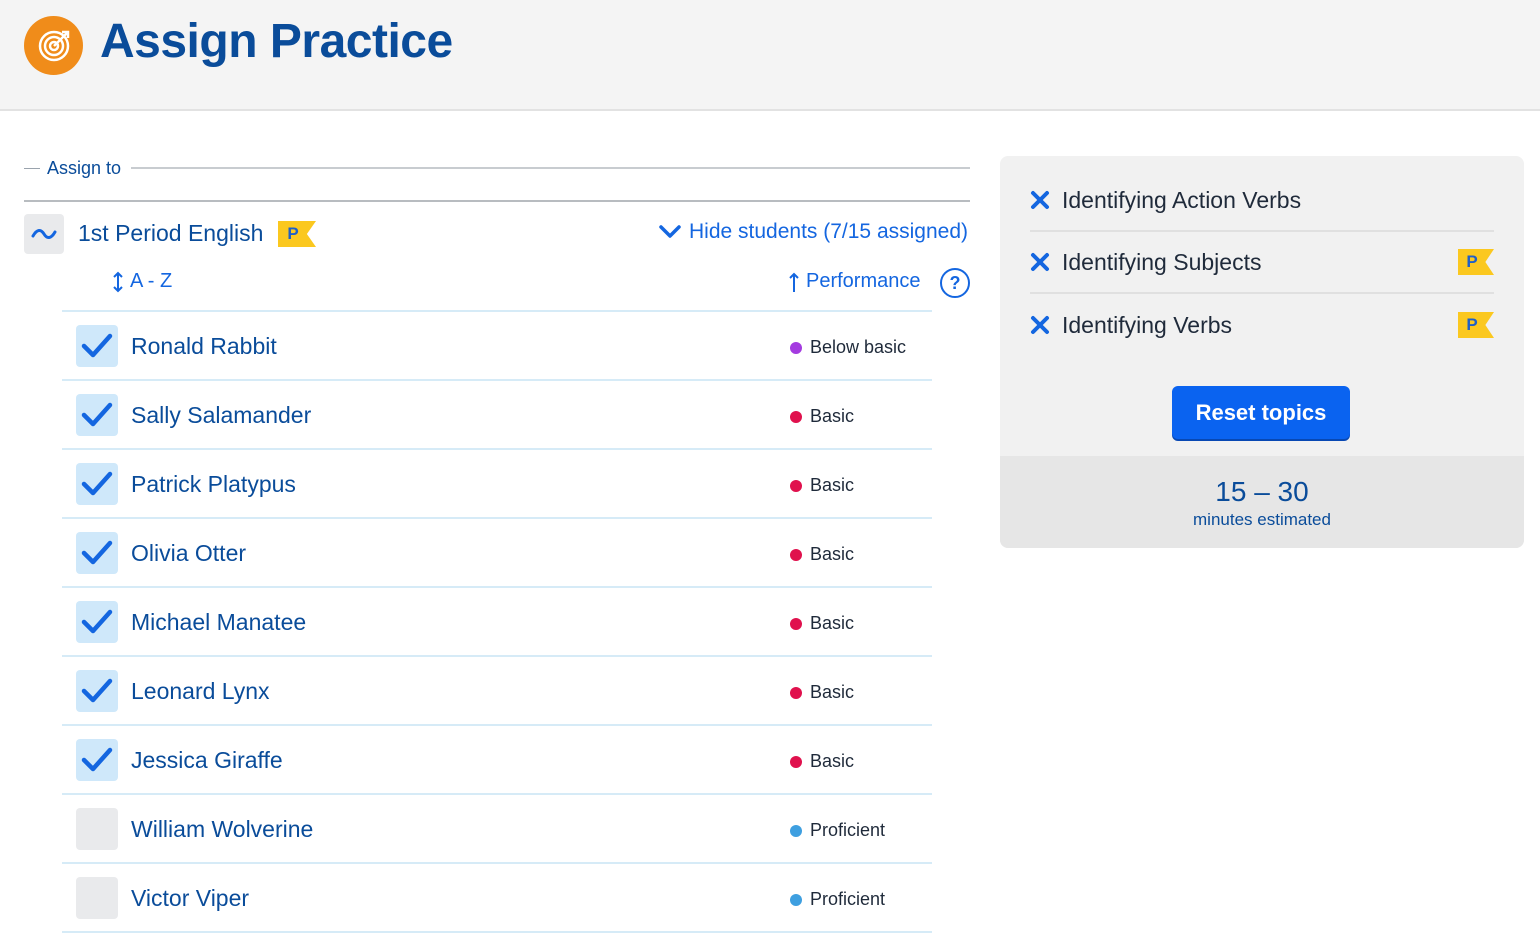 The width and height of the screenshot is (1540, 934). Describe the element at coordinates (794, 282) in the screenshot. I see `arrow-up-icon` at that location.